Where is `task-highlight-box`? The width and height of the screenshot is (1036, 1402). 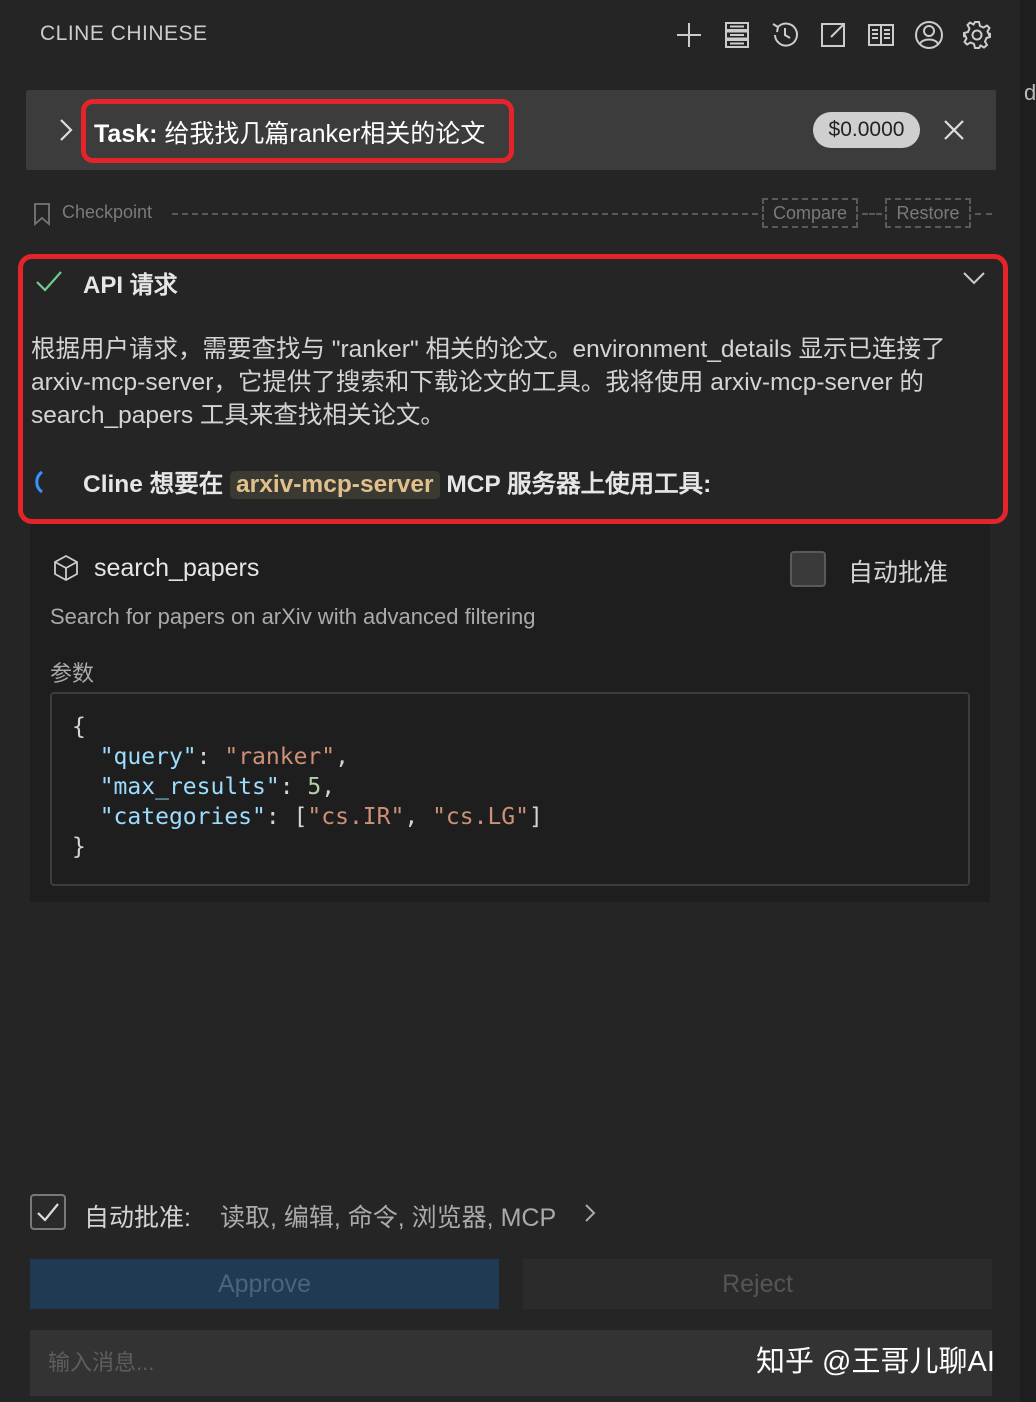 task-highlight-box is located at coordinates (297, 131).